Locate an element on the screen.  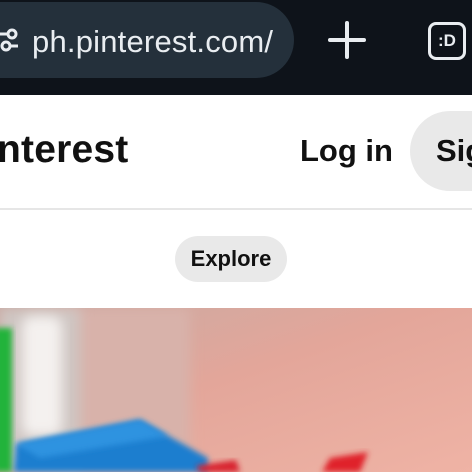
url-text: ph.pinterest.com/ is located at coordinates (160, 42).